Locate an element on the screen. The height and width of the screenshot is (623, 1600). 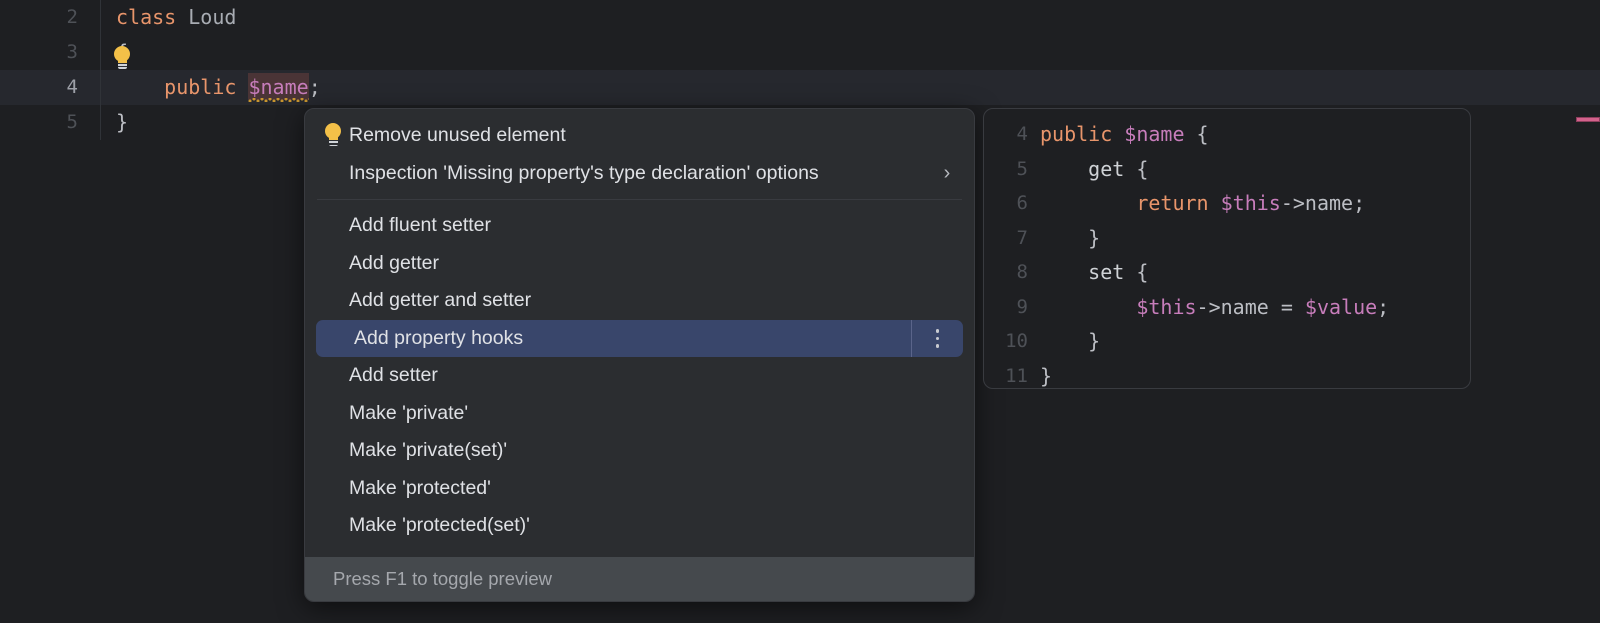
preview-line-number: 11 is located at coordinates (1016, 375).